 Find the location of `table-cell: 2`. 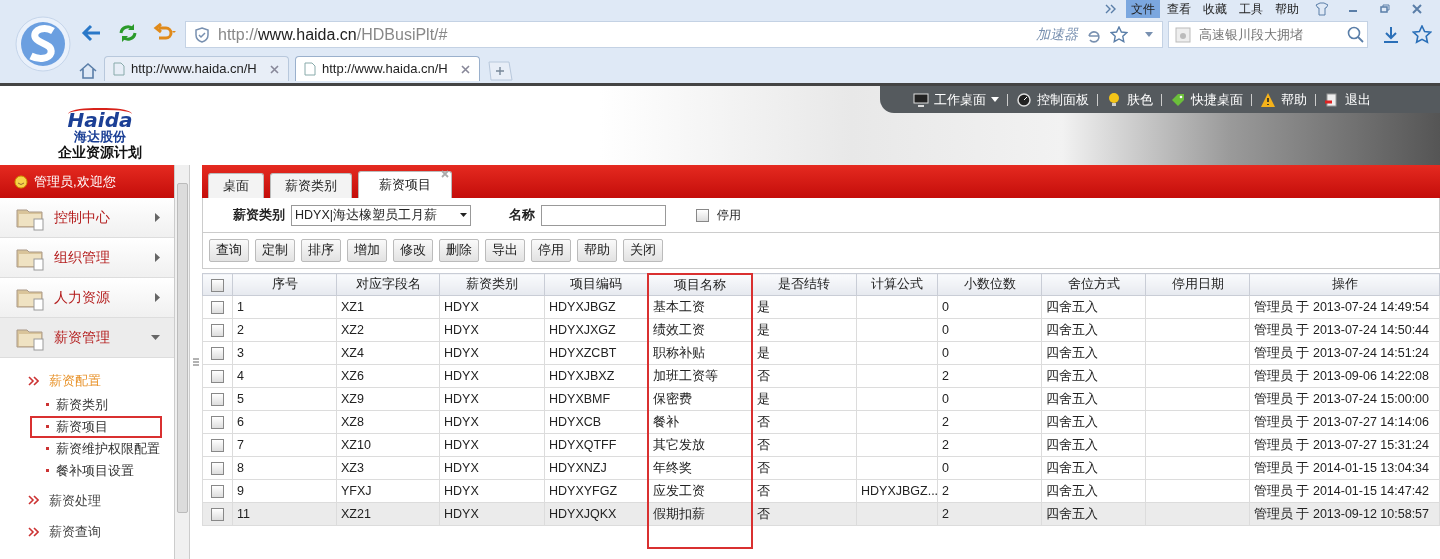

table-cell: 2 is located at coordinates (945, 375).